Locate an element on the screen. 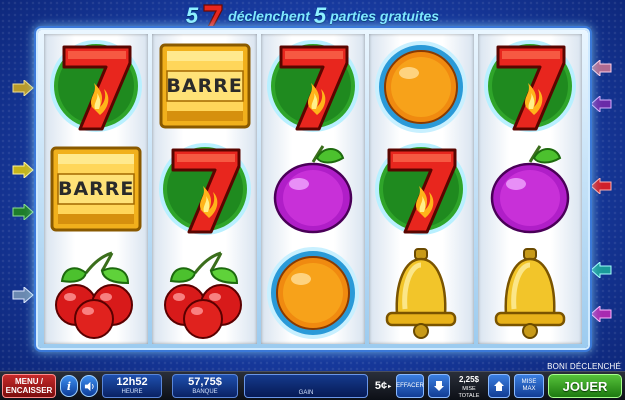  denomination-selector: 5¢ ▸ is located at coordinates (383, 386).